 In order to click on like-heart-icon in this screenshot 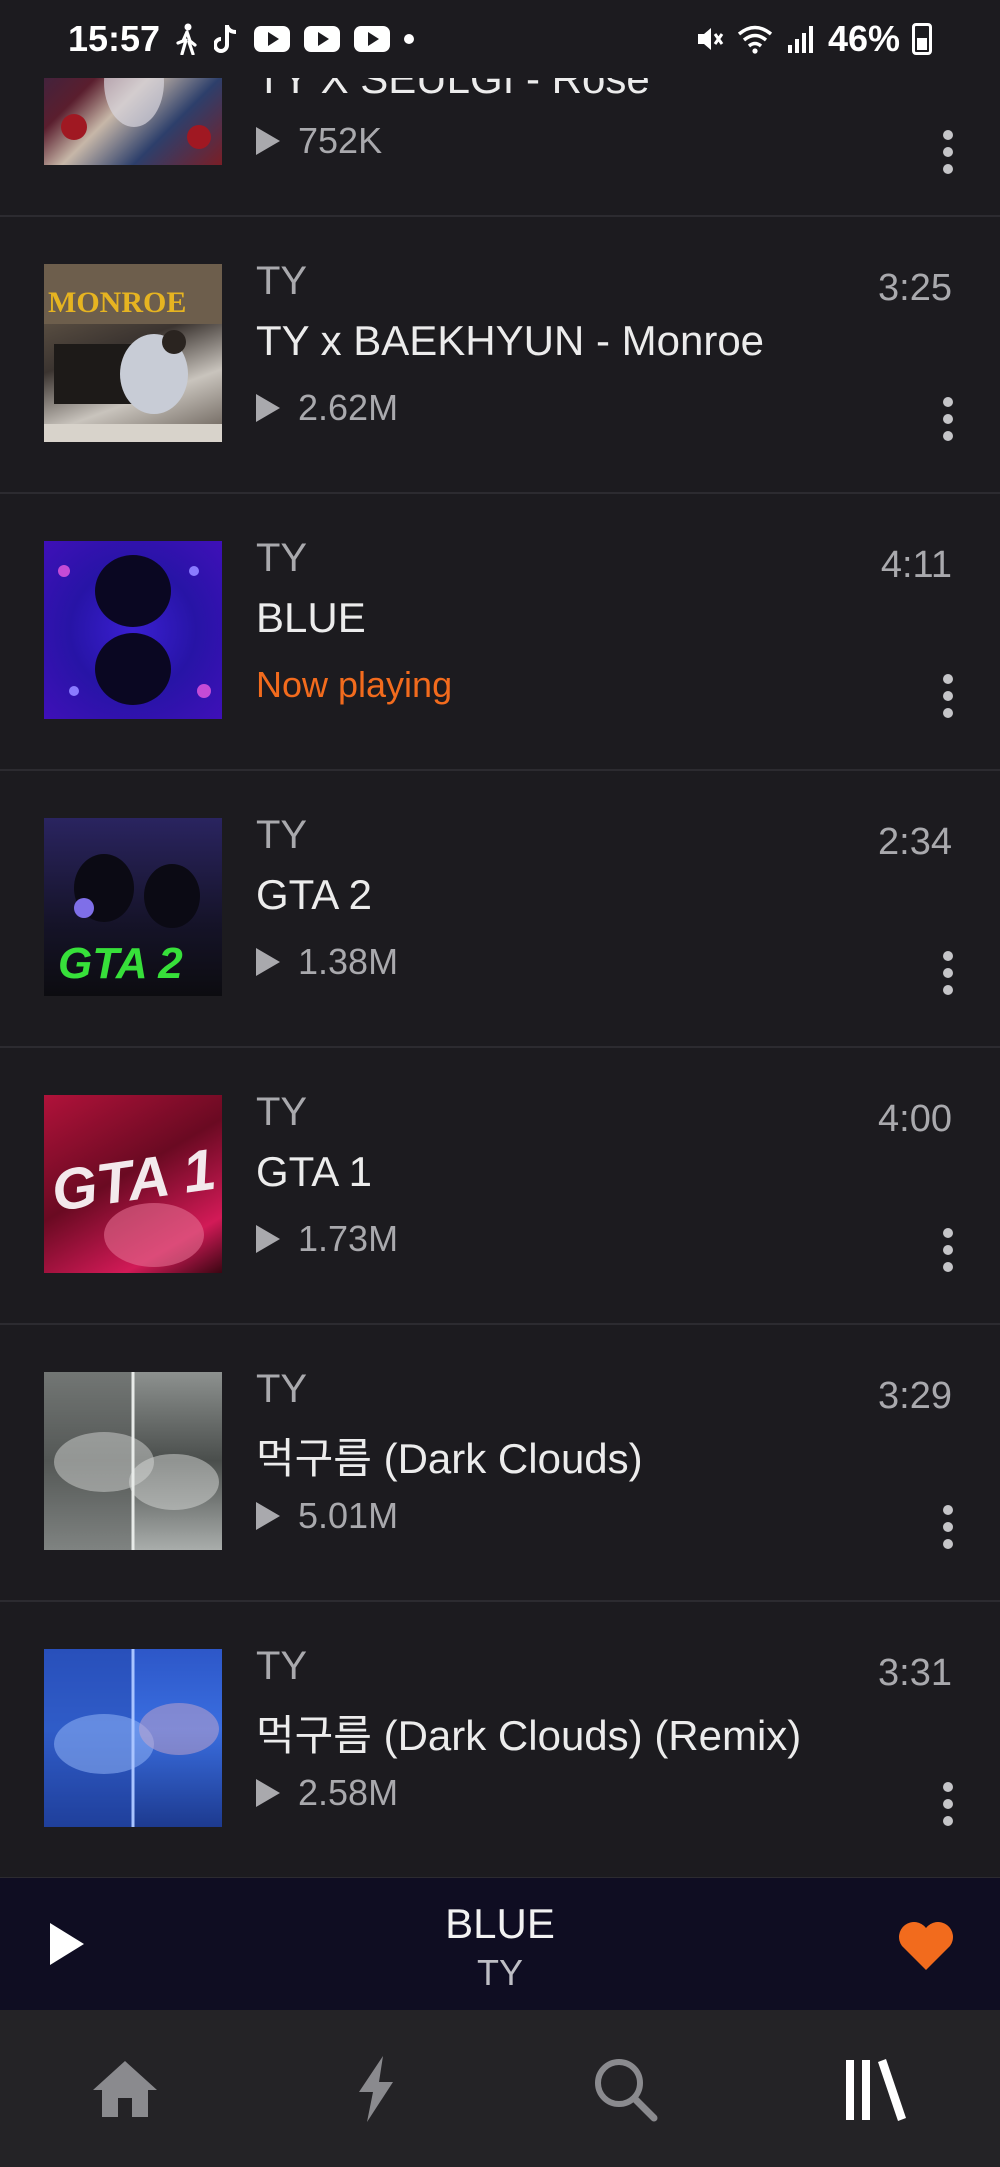, I will do `click(926, 1946)`.